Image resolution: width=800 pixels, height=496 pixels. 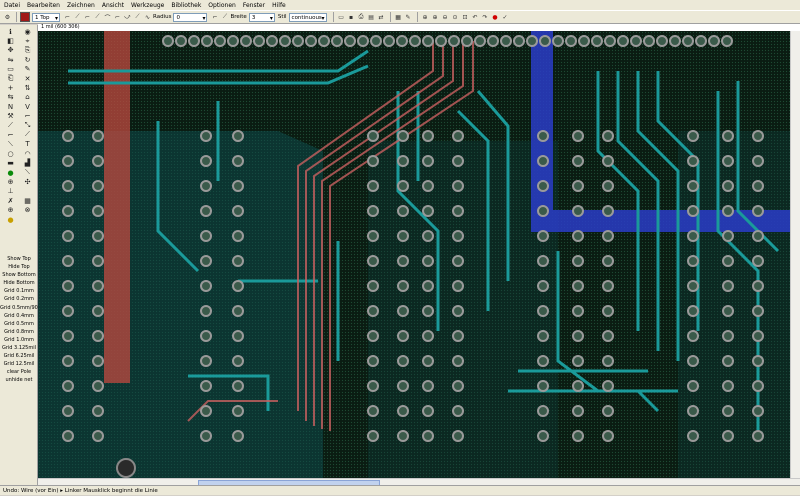 I want to click on ratsnest-icon: ✣, so click(x=27, y=181).